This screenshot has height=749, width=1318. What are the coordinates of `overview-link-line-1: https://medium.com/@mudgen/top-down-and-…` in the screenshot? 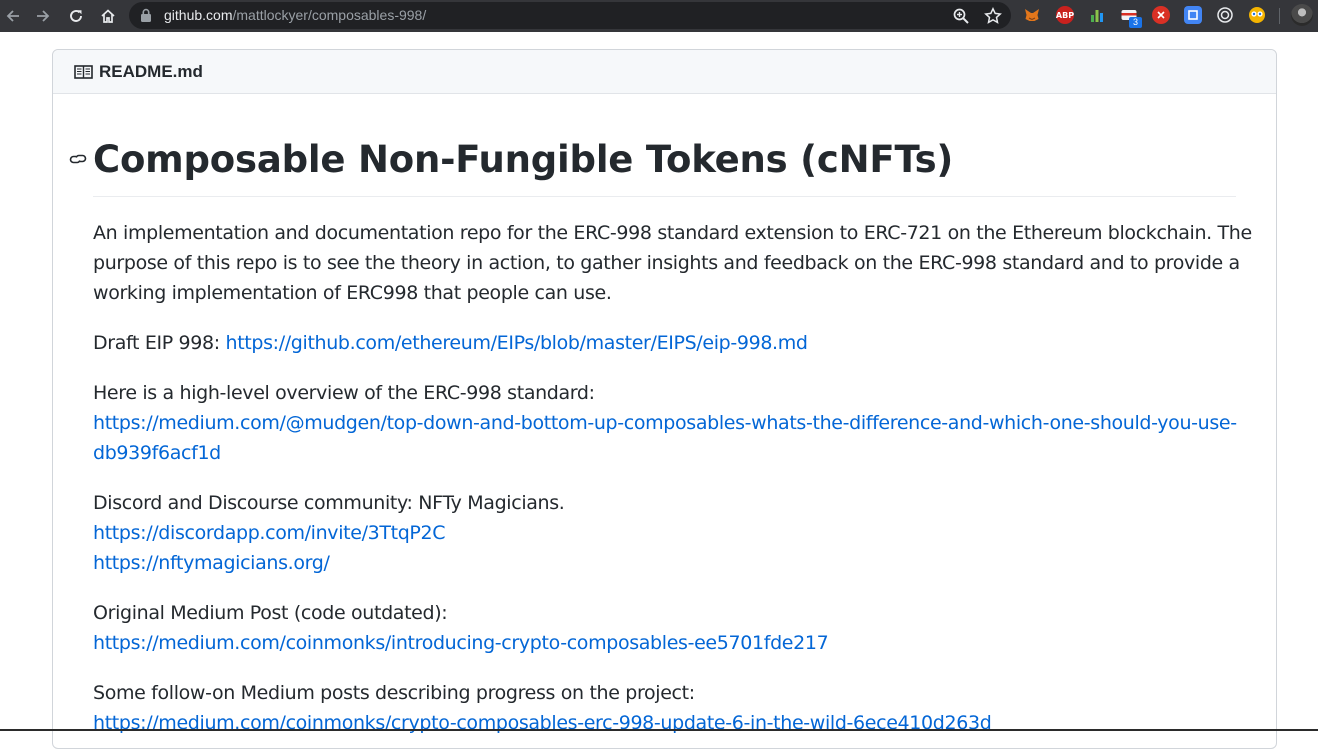 It's located at (665, 423).